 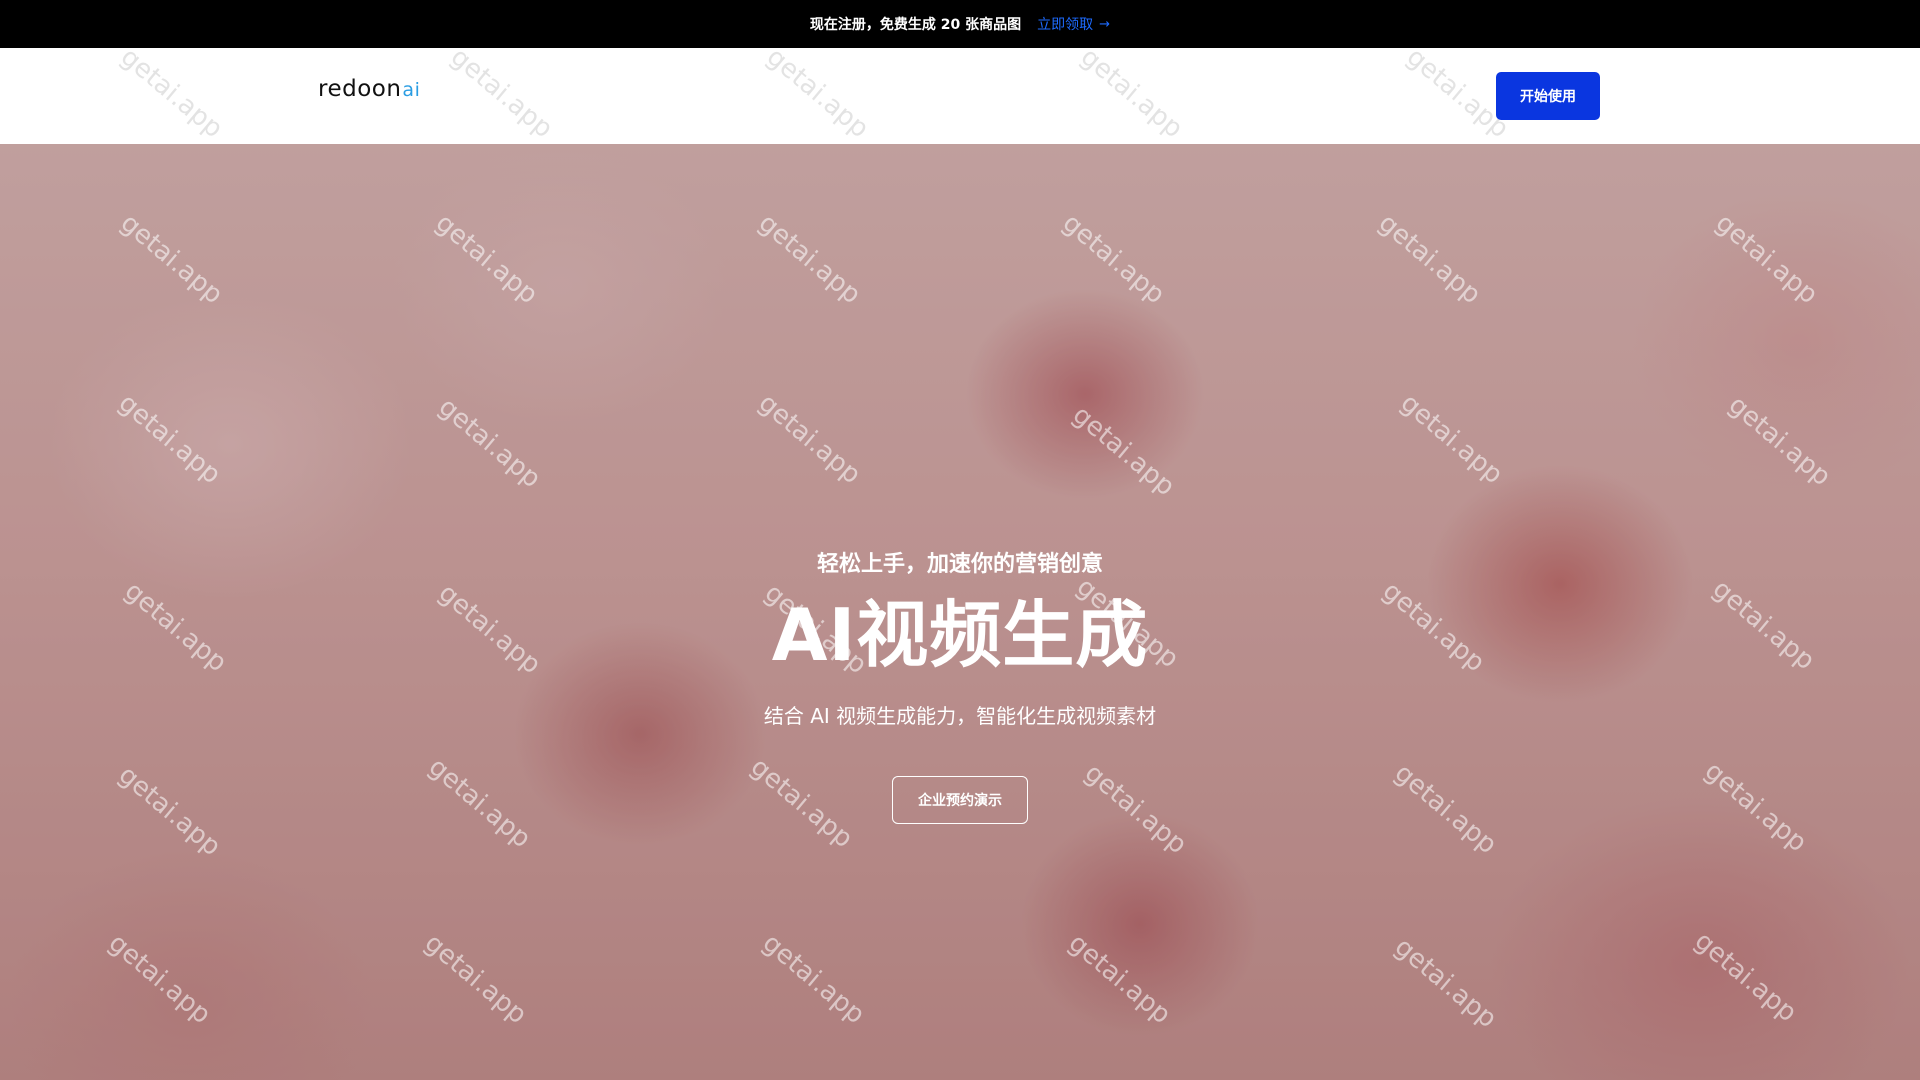 What do you see at coordinates (915, 25) in the screenshot?
I see `promo-text: 现在注册，免费生成 20 张商品图` at bounding box center [915, 25].